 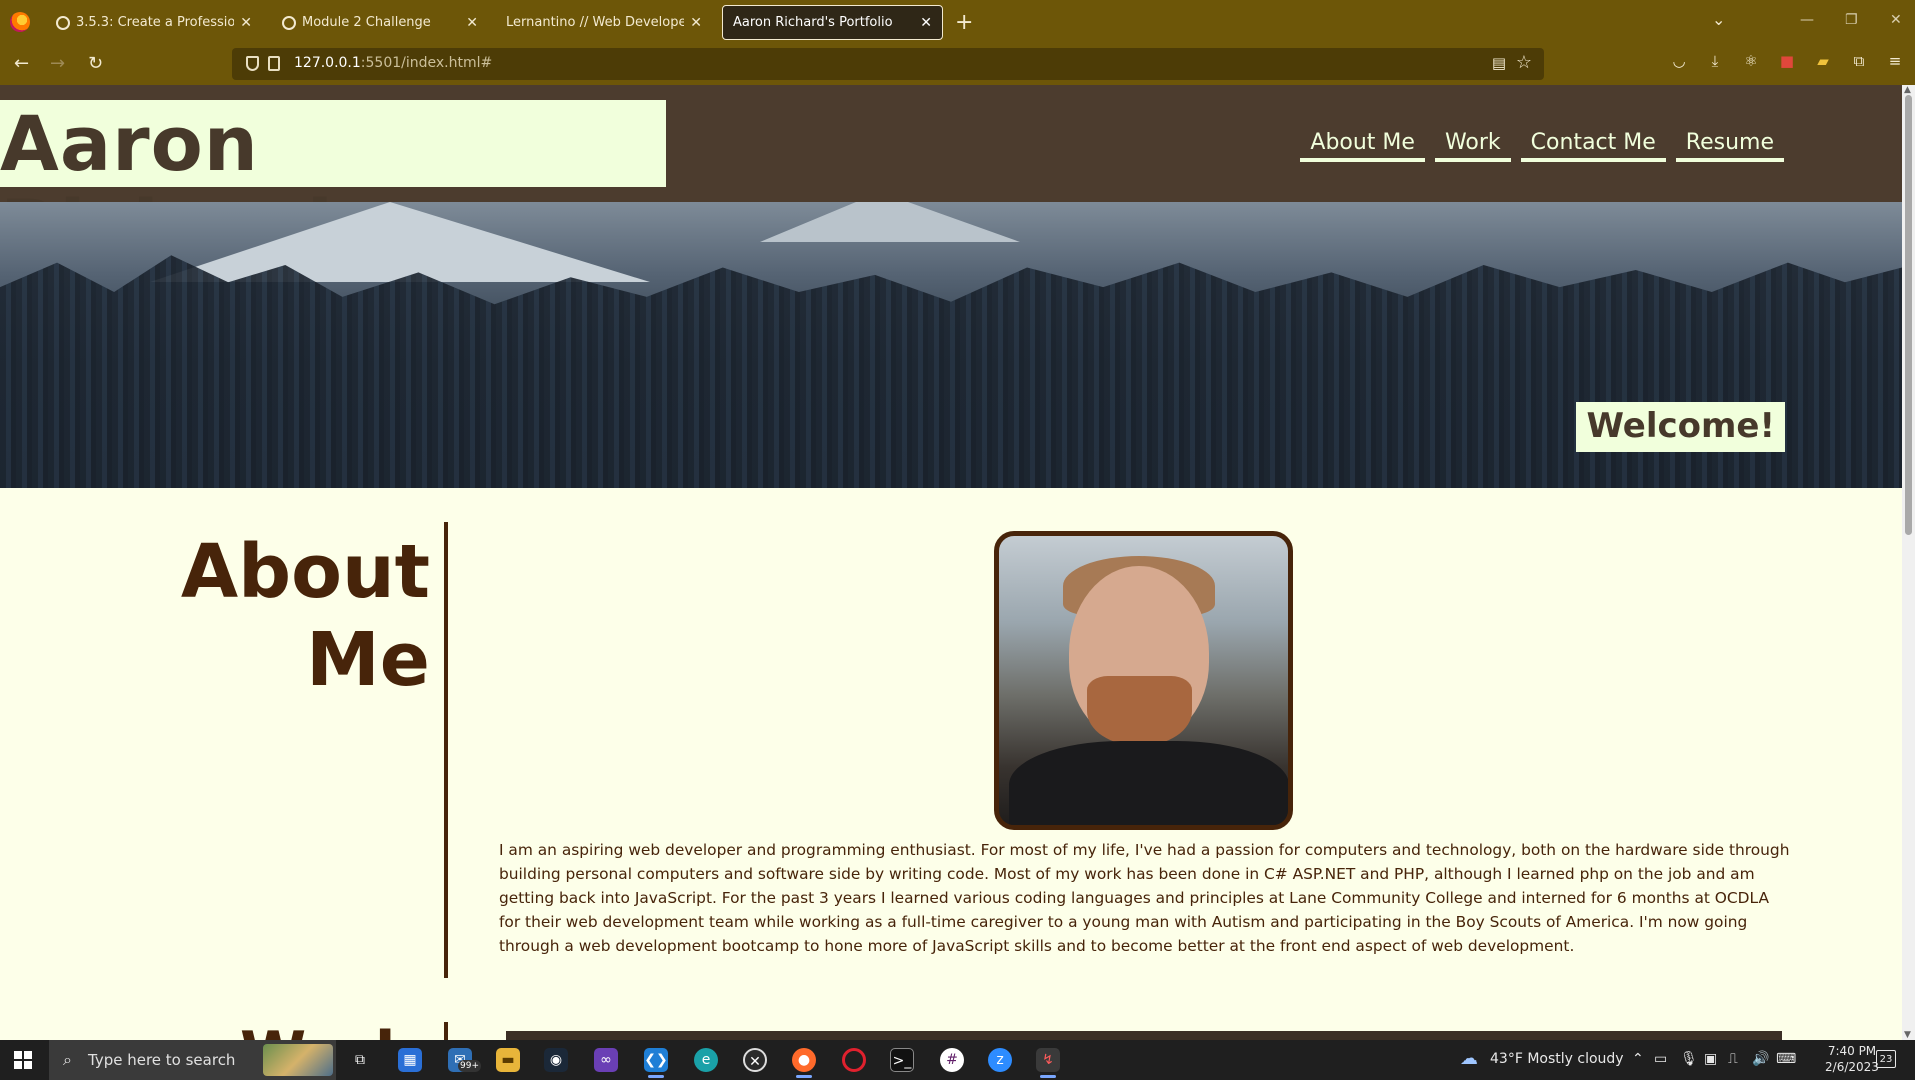 I want to click on tab-4-active: Aaron Richard's Portfolio ✕, so click(x=832, y=22).